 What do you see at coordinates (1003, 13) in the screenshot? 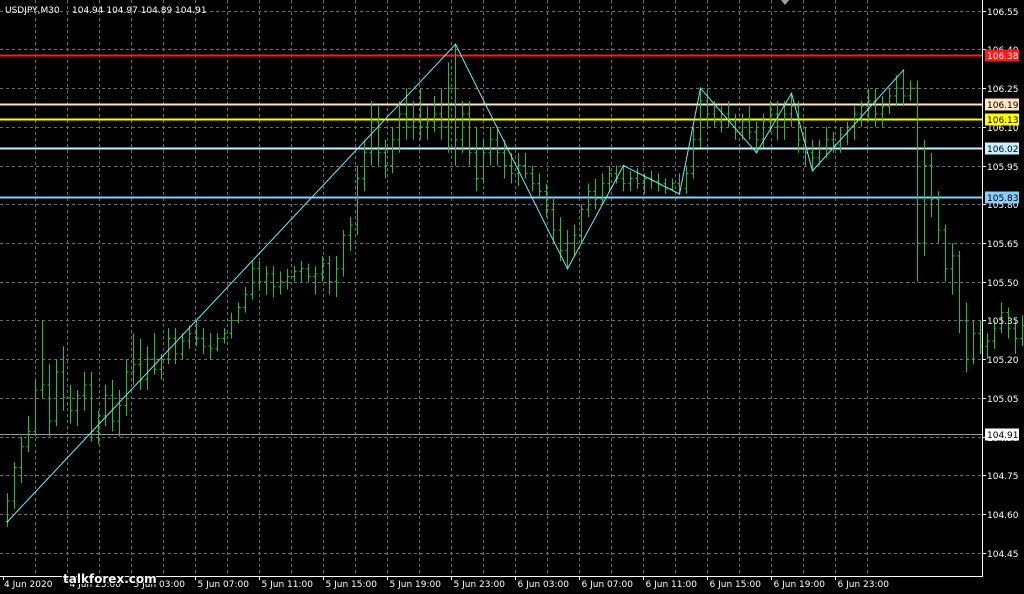
I see `price-tick-label: 106.55` at bounding box center [1003, 13].